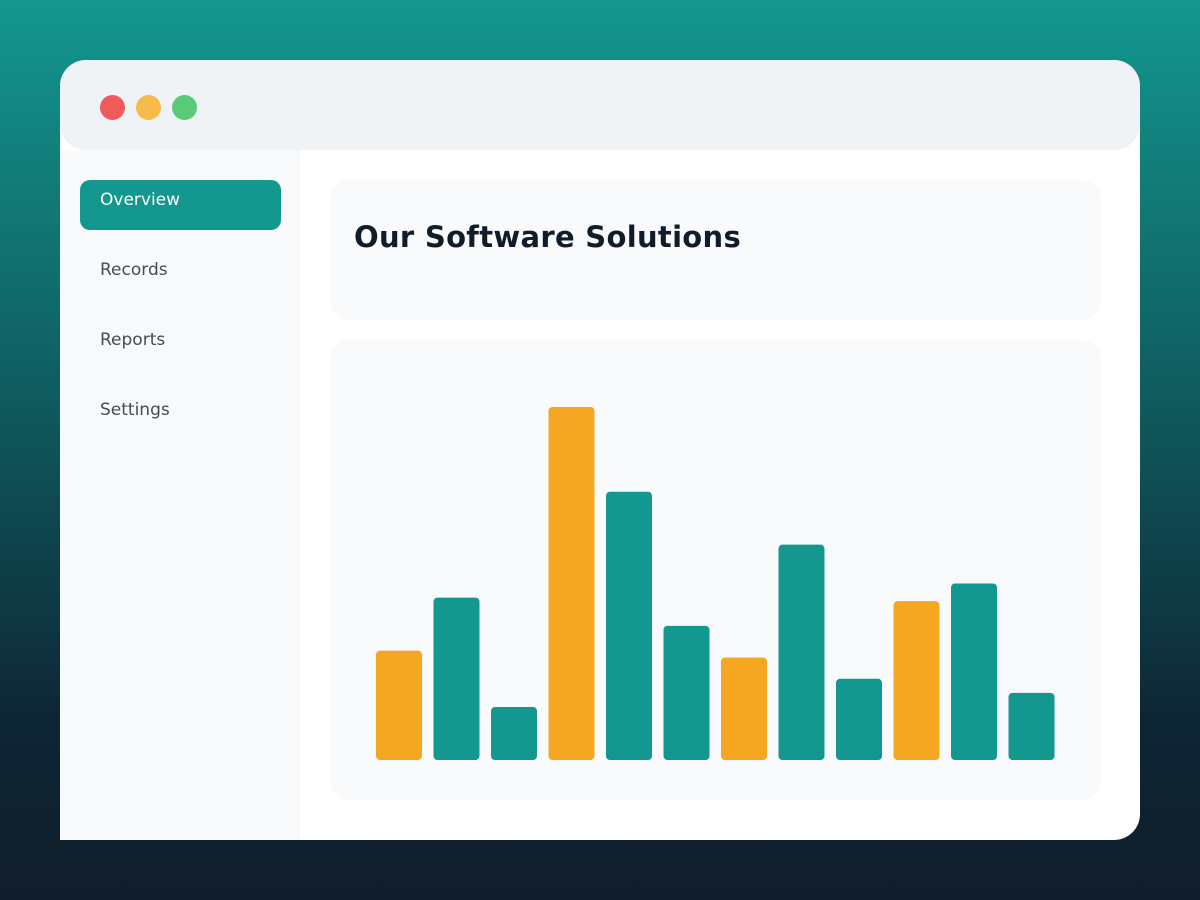 The image size is (1200, 900). I want to click on maximize-button, so click(184, 107).